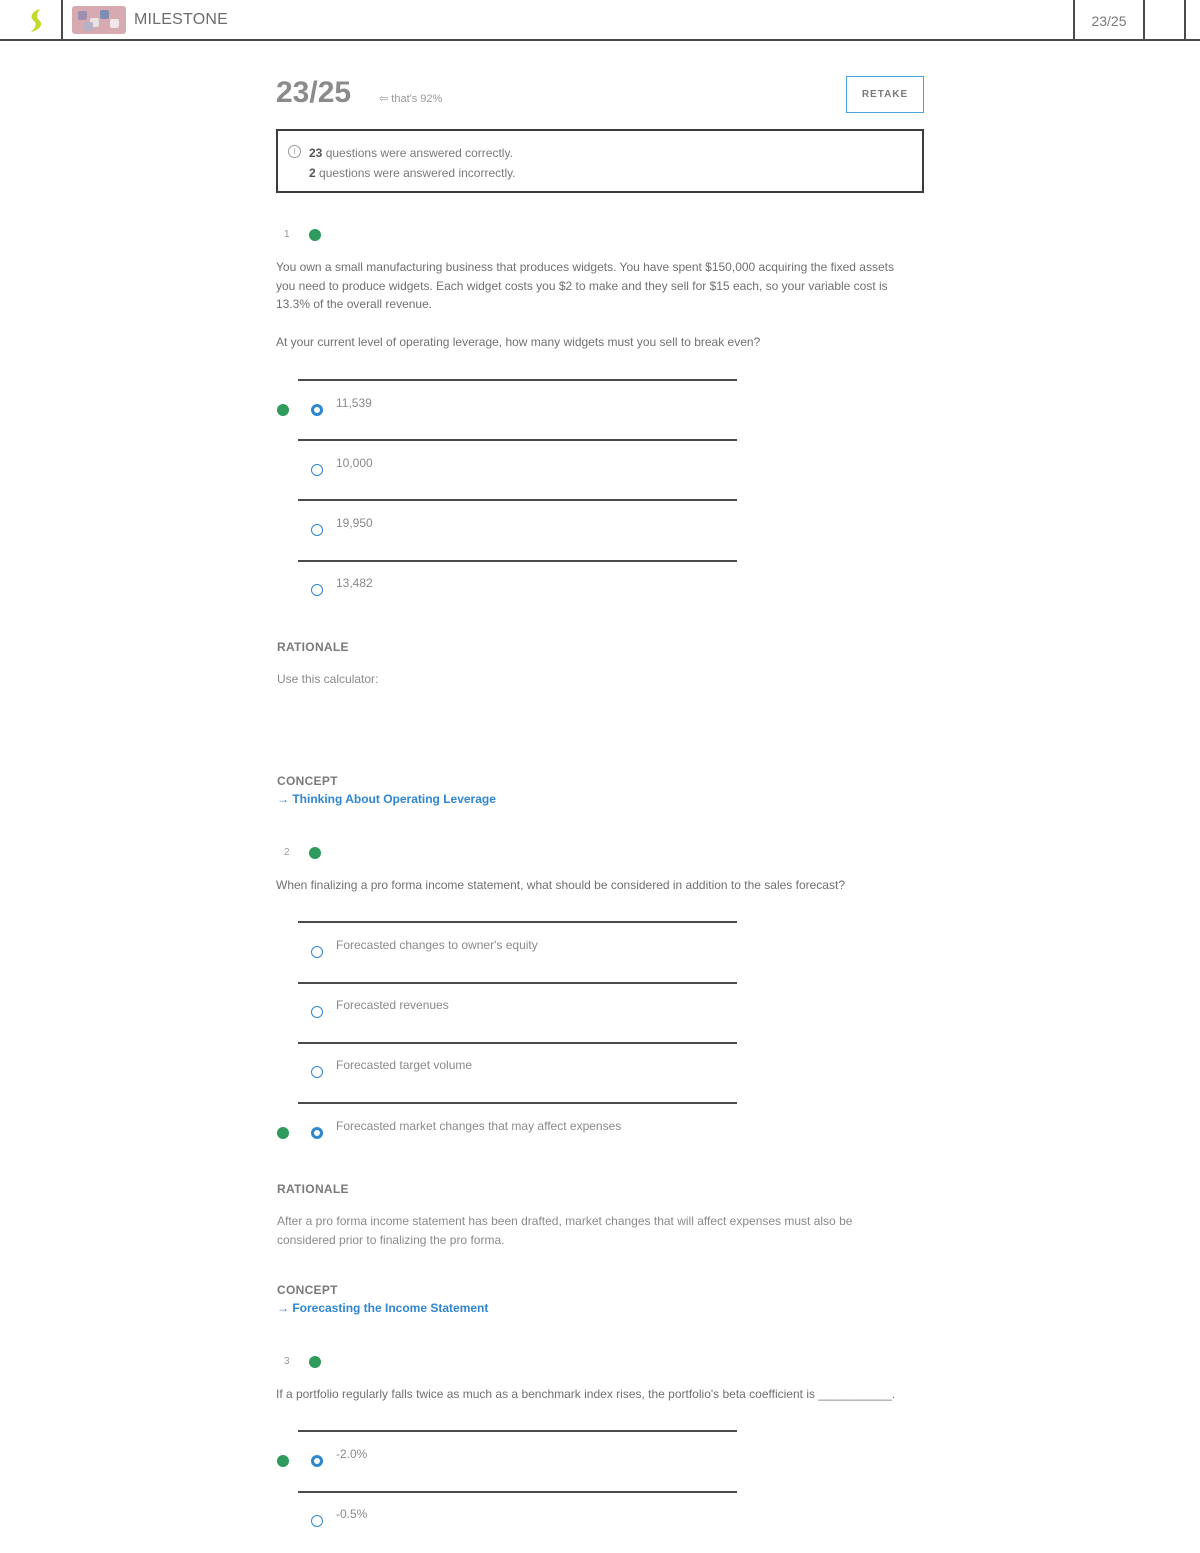 The width and height of the screenshot is (1200, 1553). What do you see at coordinates (412, 173) in the screenshot?
I see `incorrect-summary: 2 questions were answered incorrectly.` at bounding box center [412, 173].